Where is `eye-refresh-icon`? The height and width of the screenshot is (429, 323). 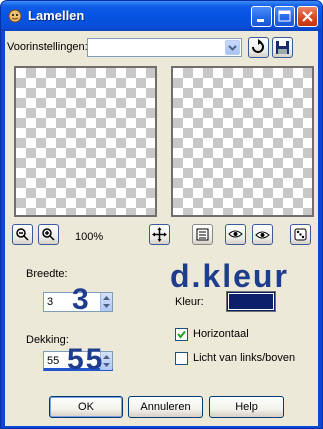
eye-refresh-icon is located at coordinates (235, 234).